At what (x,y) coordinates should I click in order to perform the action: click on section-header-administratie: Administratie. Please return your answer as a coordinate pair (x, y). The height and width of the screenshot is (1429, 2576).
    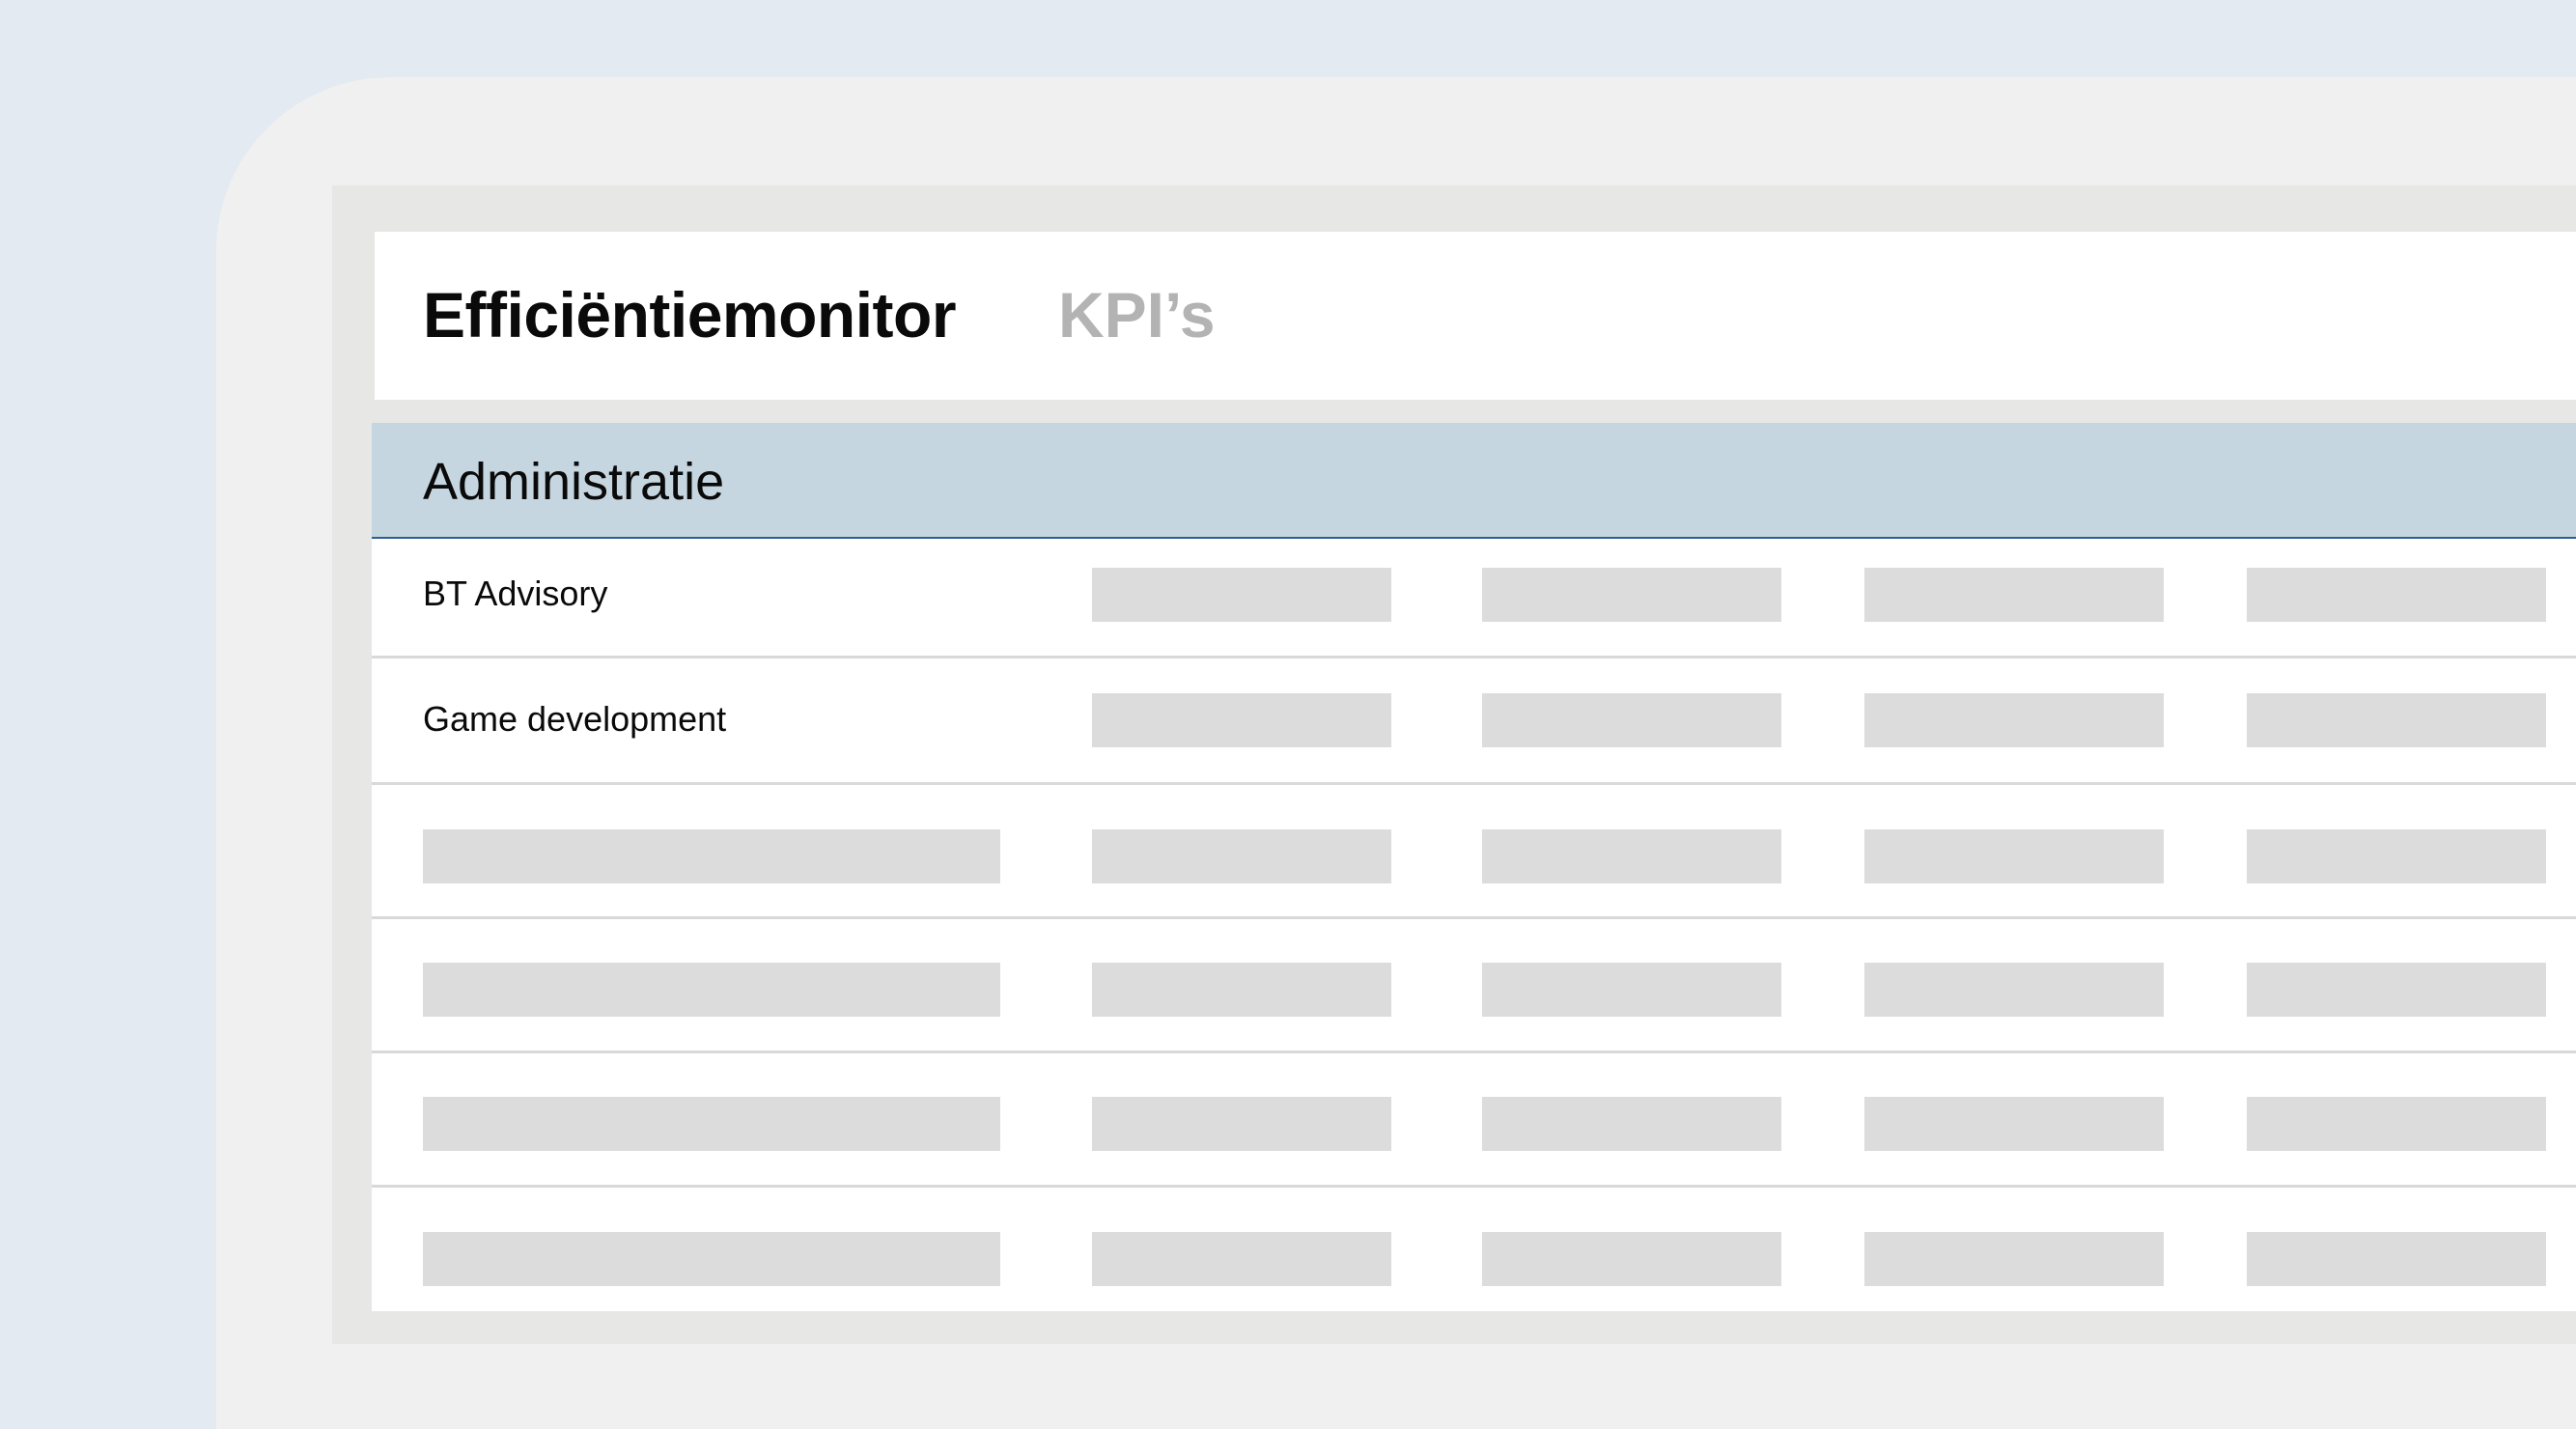
    Looking at the image, I should click on (1474, 481).